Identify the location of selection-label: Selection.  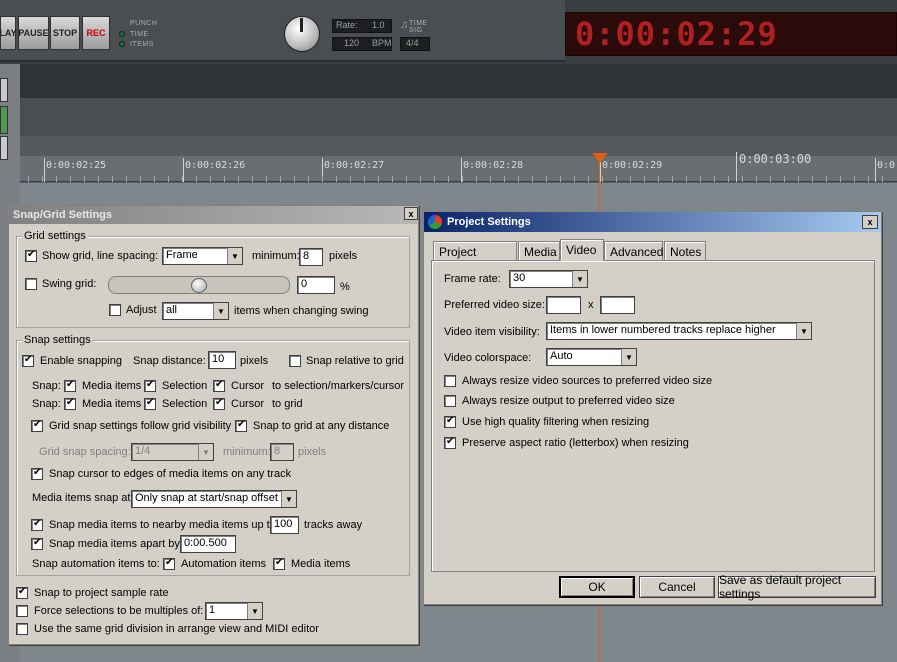
(185, 386).